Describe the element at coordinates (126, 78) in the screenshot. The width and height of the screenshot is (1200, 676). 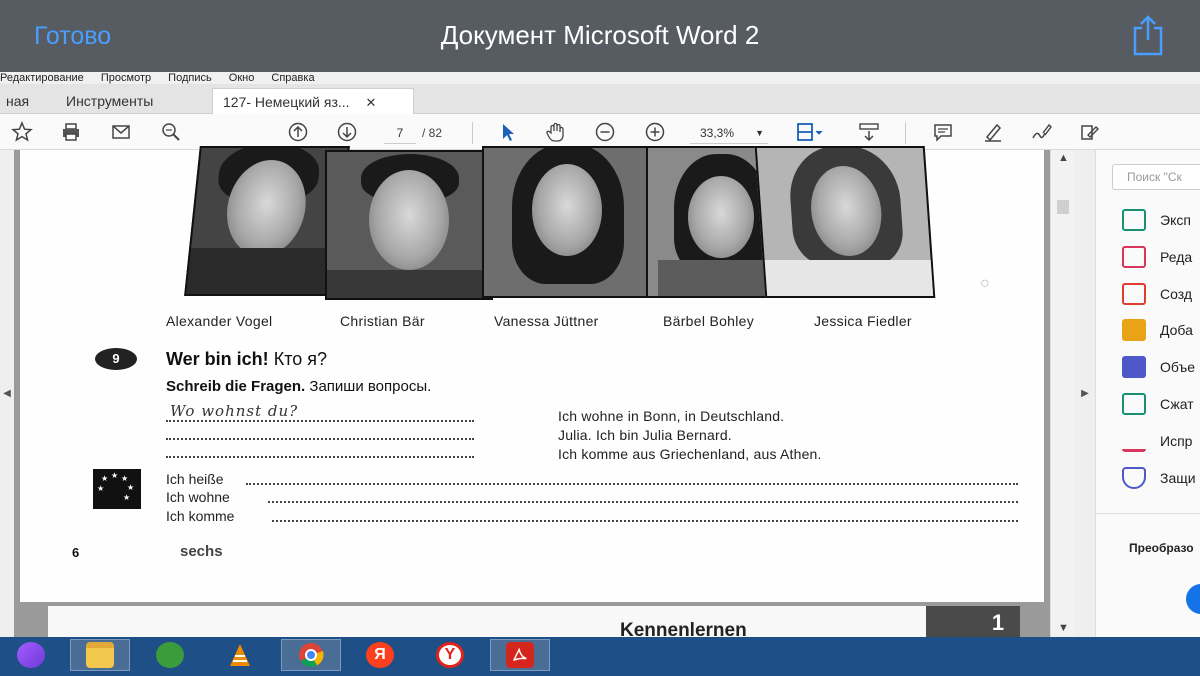
I see `menu-view: Просмотр` at that location.